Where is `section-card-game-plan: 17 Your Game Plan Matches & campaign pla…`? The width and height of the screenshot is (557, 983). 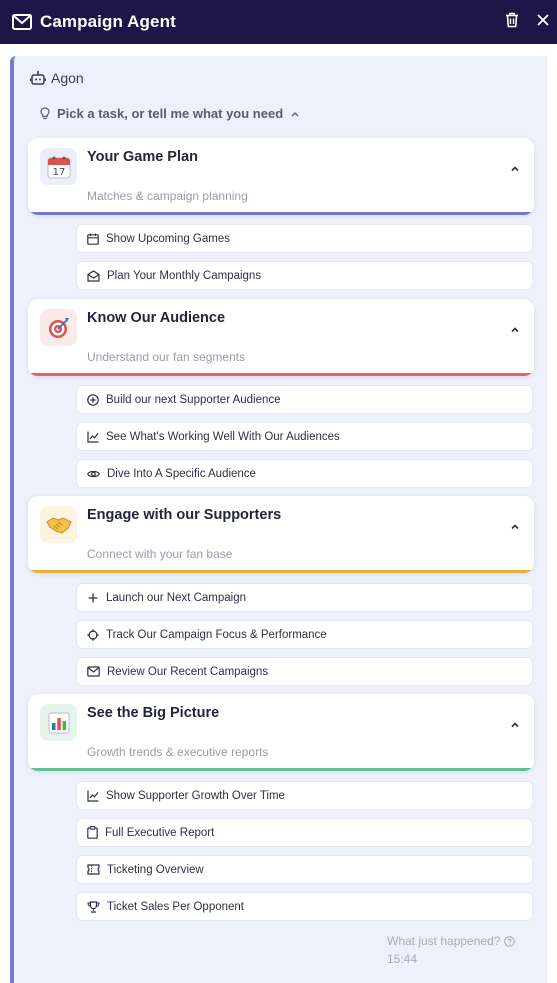 section-card-game-plan: 17 Your Game Plan Matches & campaign pla… is located at coordinates (281, 176).